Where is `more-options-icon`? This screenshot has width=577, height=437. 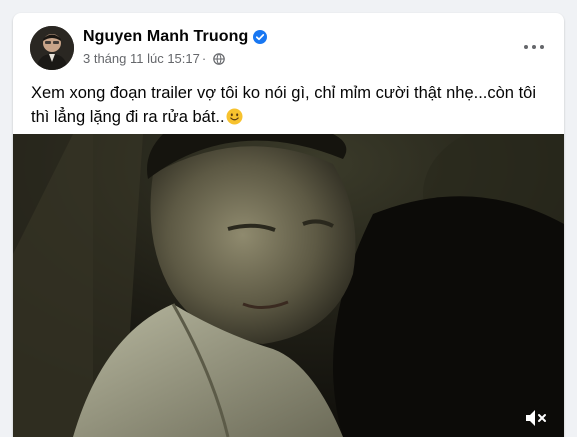
more-options-icon is located at coordinates (526, 47).